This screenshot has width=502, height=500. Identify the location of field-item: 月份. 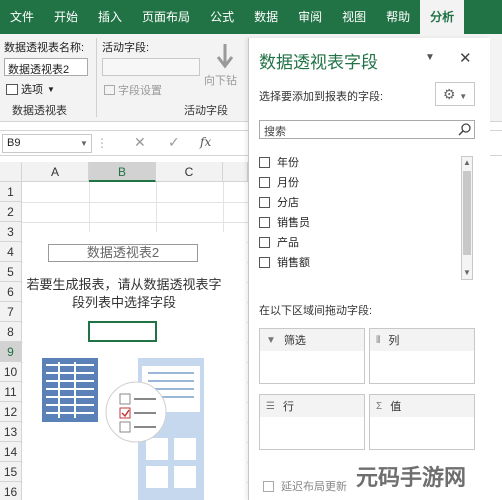
(279, 182).